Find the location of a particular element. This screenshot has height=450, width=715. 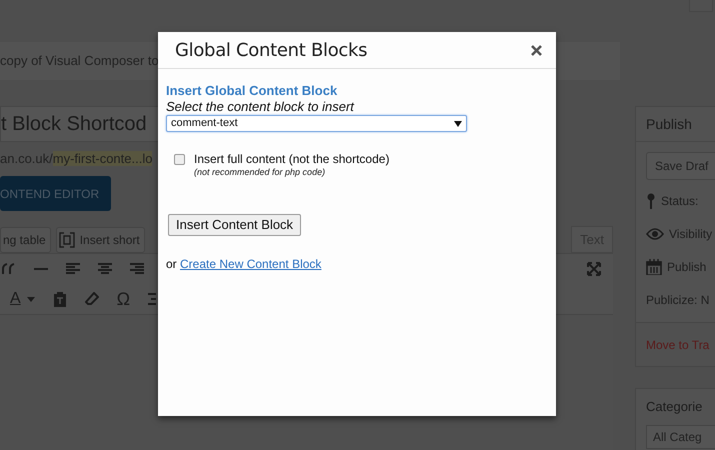

checkbox-label: Insert full content (not the shortcode) is located at coordinates (292, 159).